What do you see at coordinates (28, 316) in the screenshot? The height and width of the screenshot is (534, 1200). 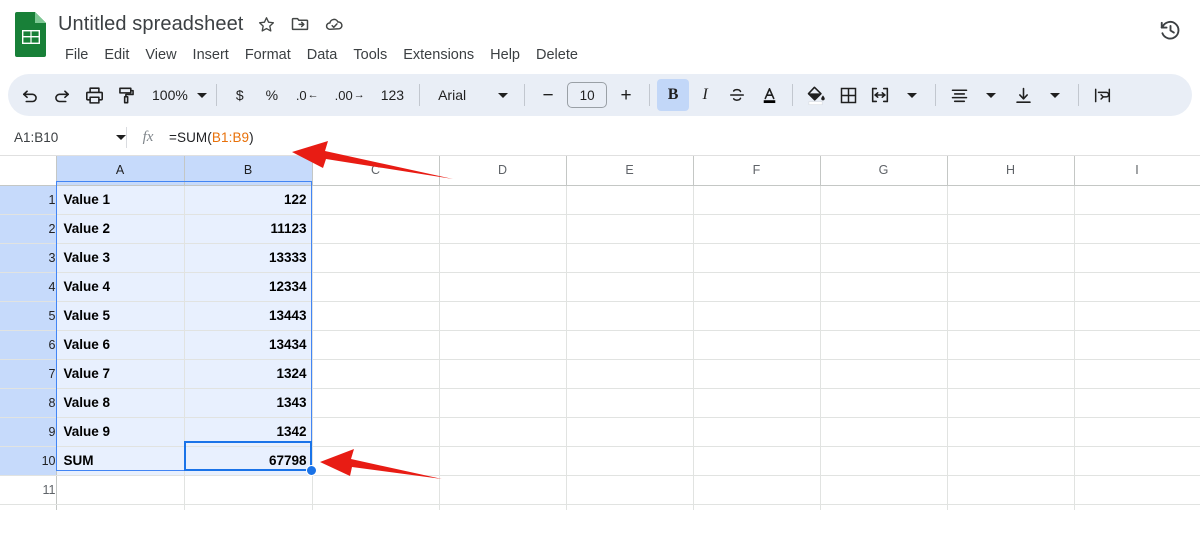 I see `row-header-5: 5` at bounding box center [28, 316].